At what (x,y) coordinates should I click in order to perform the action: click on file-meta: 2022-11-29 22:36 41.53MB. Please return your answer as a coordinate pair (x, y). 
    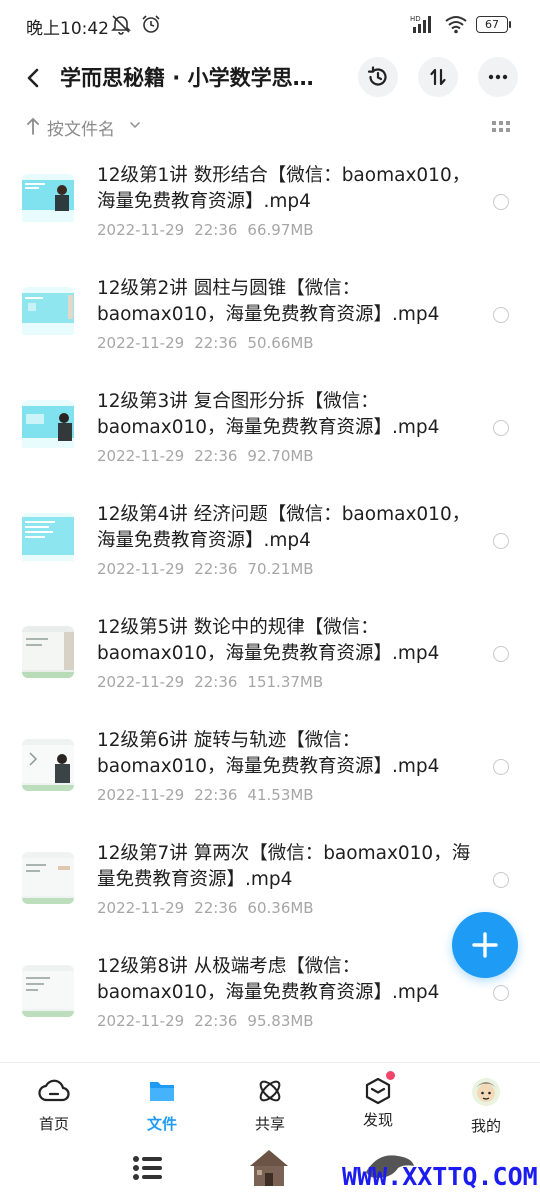
    Looking at the image, I should click on (210, 795).